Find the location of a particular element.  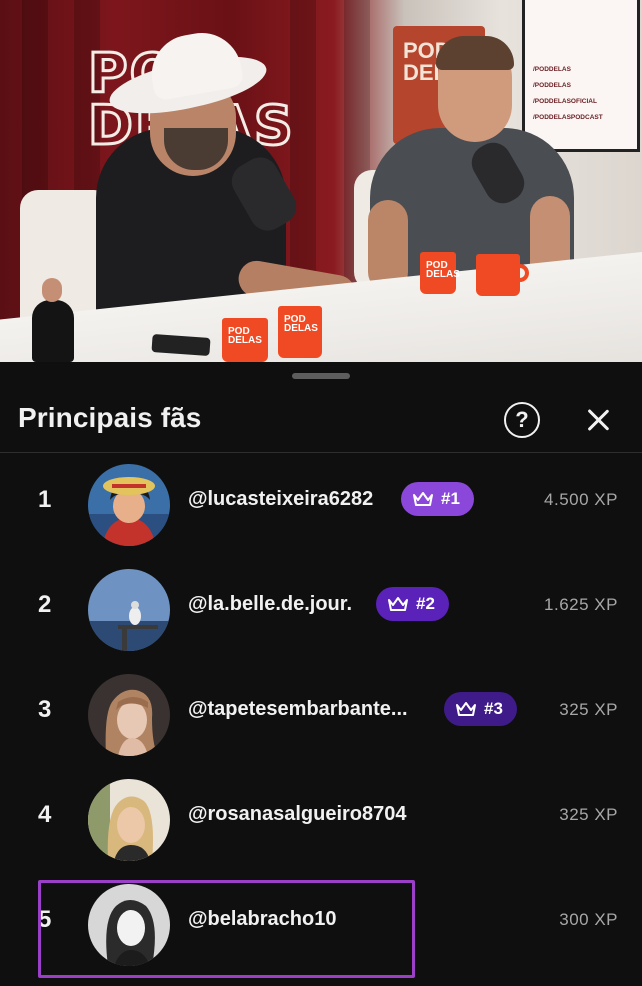

rank-badge-label: #1 is located at coordinates (450, 498).